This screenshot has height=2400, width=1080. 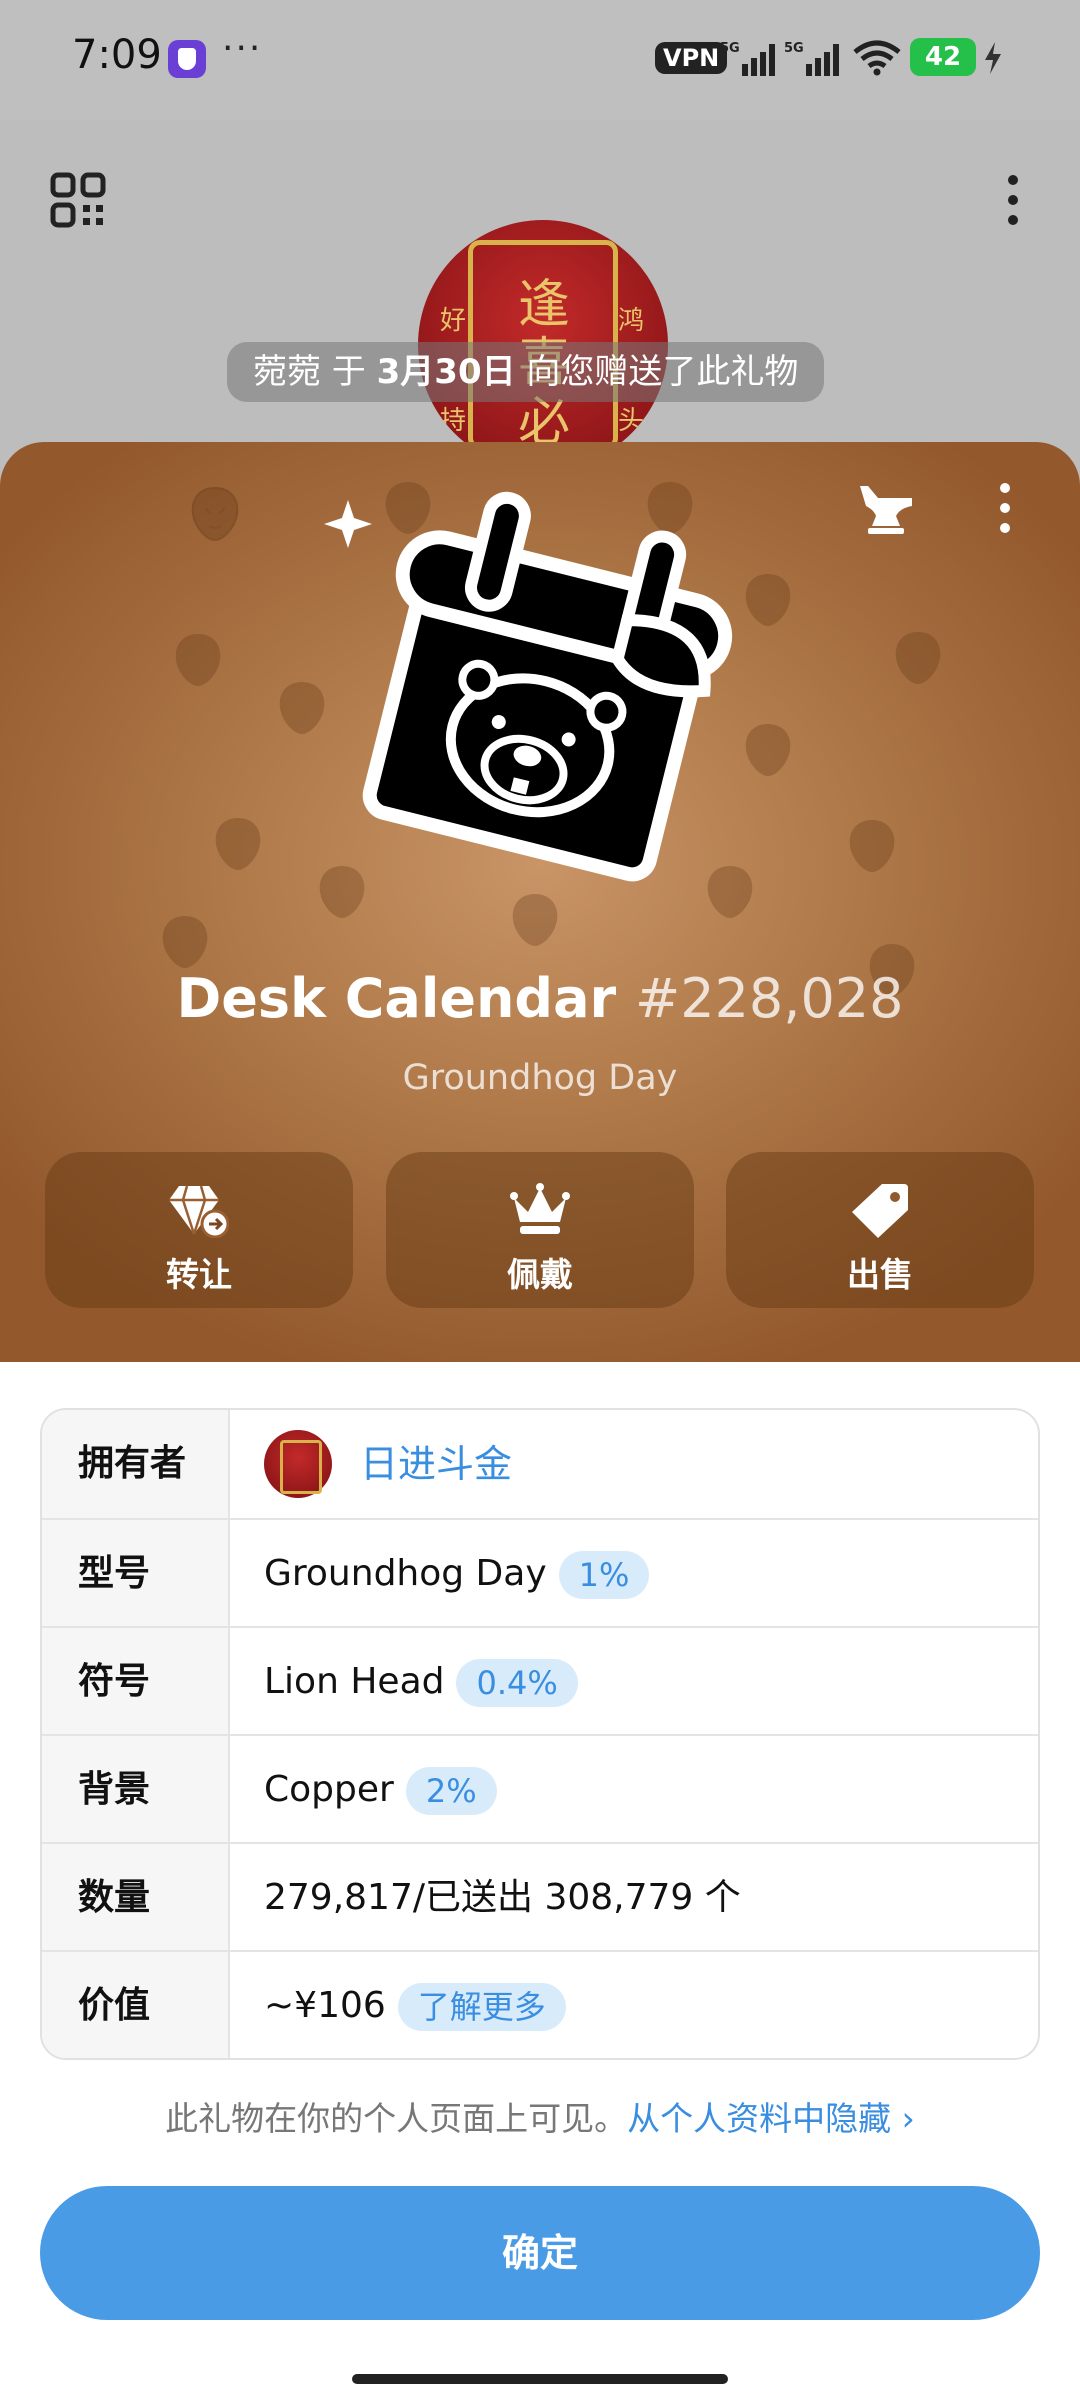 What do you see at coordinates (540, 1464) in the screenshot?
I see `table-row-owner: 拥有者 日进斗金` at bounding box center [540, 1464].